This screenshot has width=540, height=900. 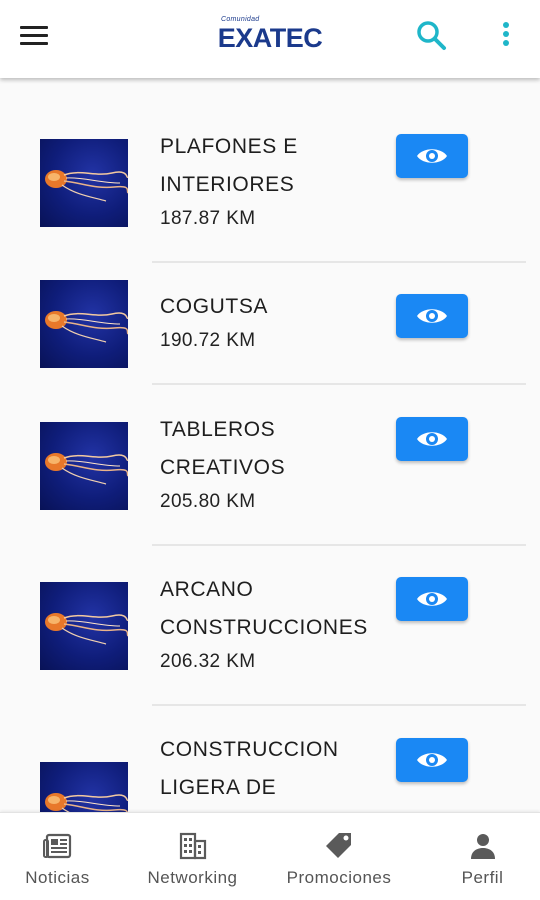 What do you see at coordinates (56, 846) in the screenshot?
I see `newspaper-icon` at bounding box center [56, 846].